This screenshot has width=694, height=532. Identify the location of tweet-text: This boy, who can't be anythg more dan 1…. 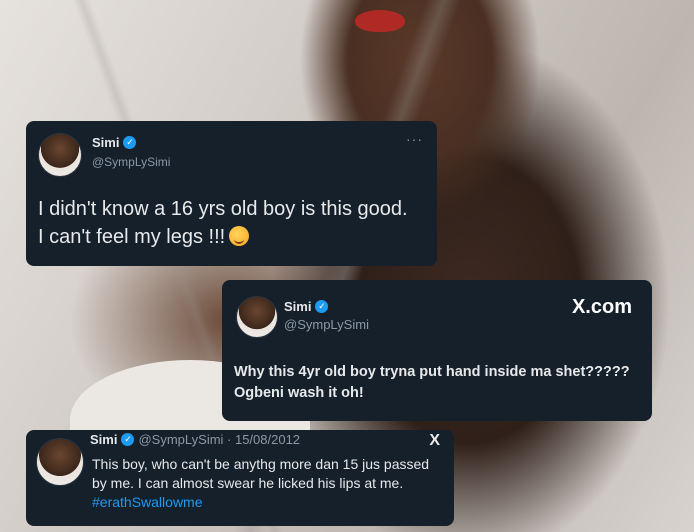
(267, 483).